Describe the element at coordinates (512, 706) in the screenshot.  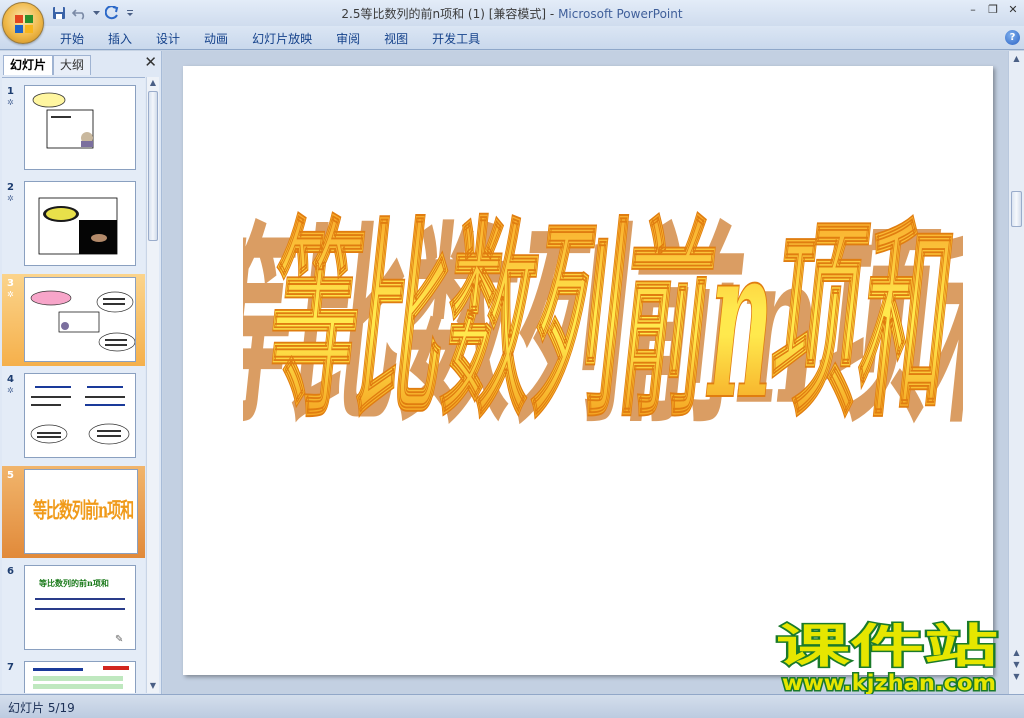
I see `status-bar: 幻灯片 5/19` at that location.